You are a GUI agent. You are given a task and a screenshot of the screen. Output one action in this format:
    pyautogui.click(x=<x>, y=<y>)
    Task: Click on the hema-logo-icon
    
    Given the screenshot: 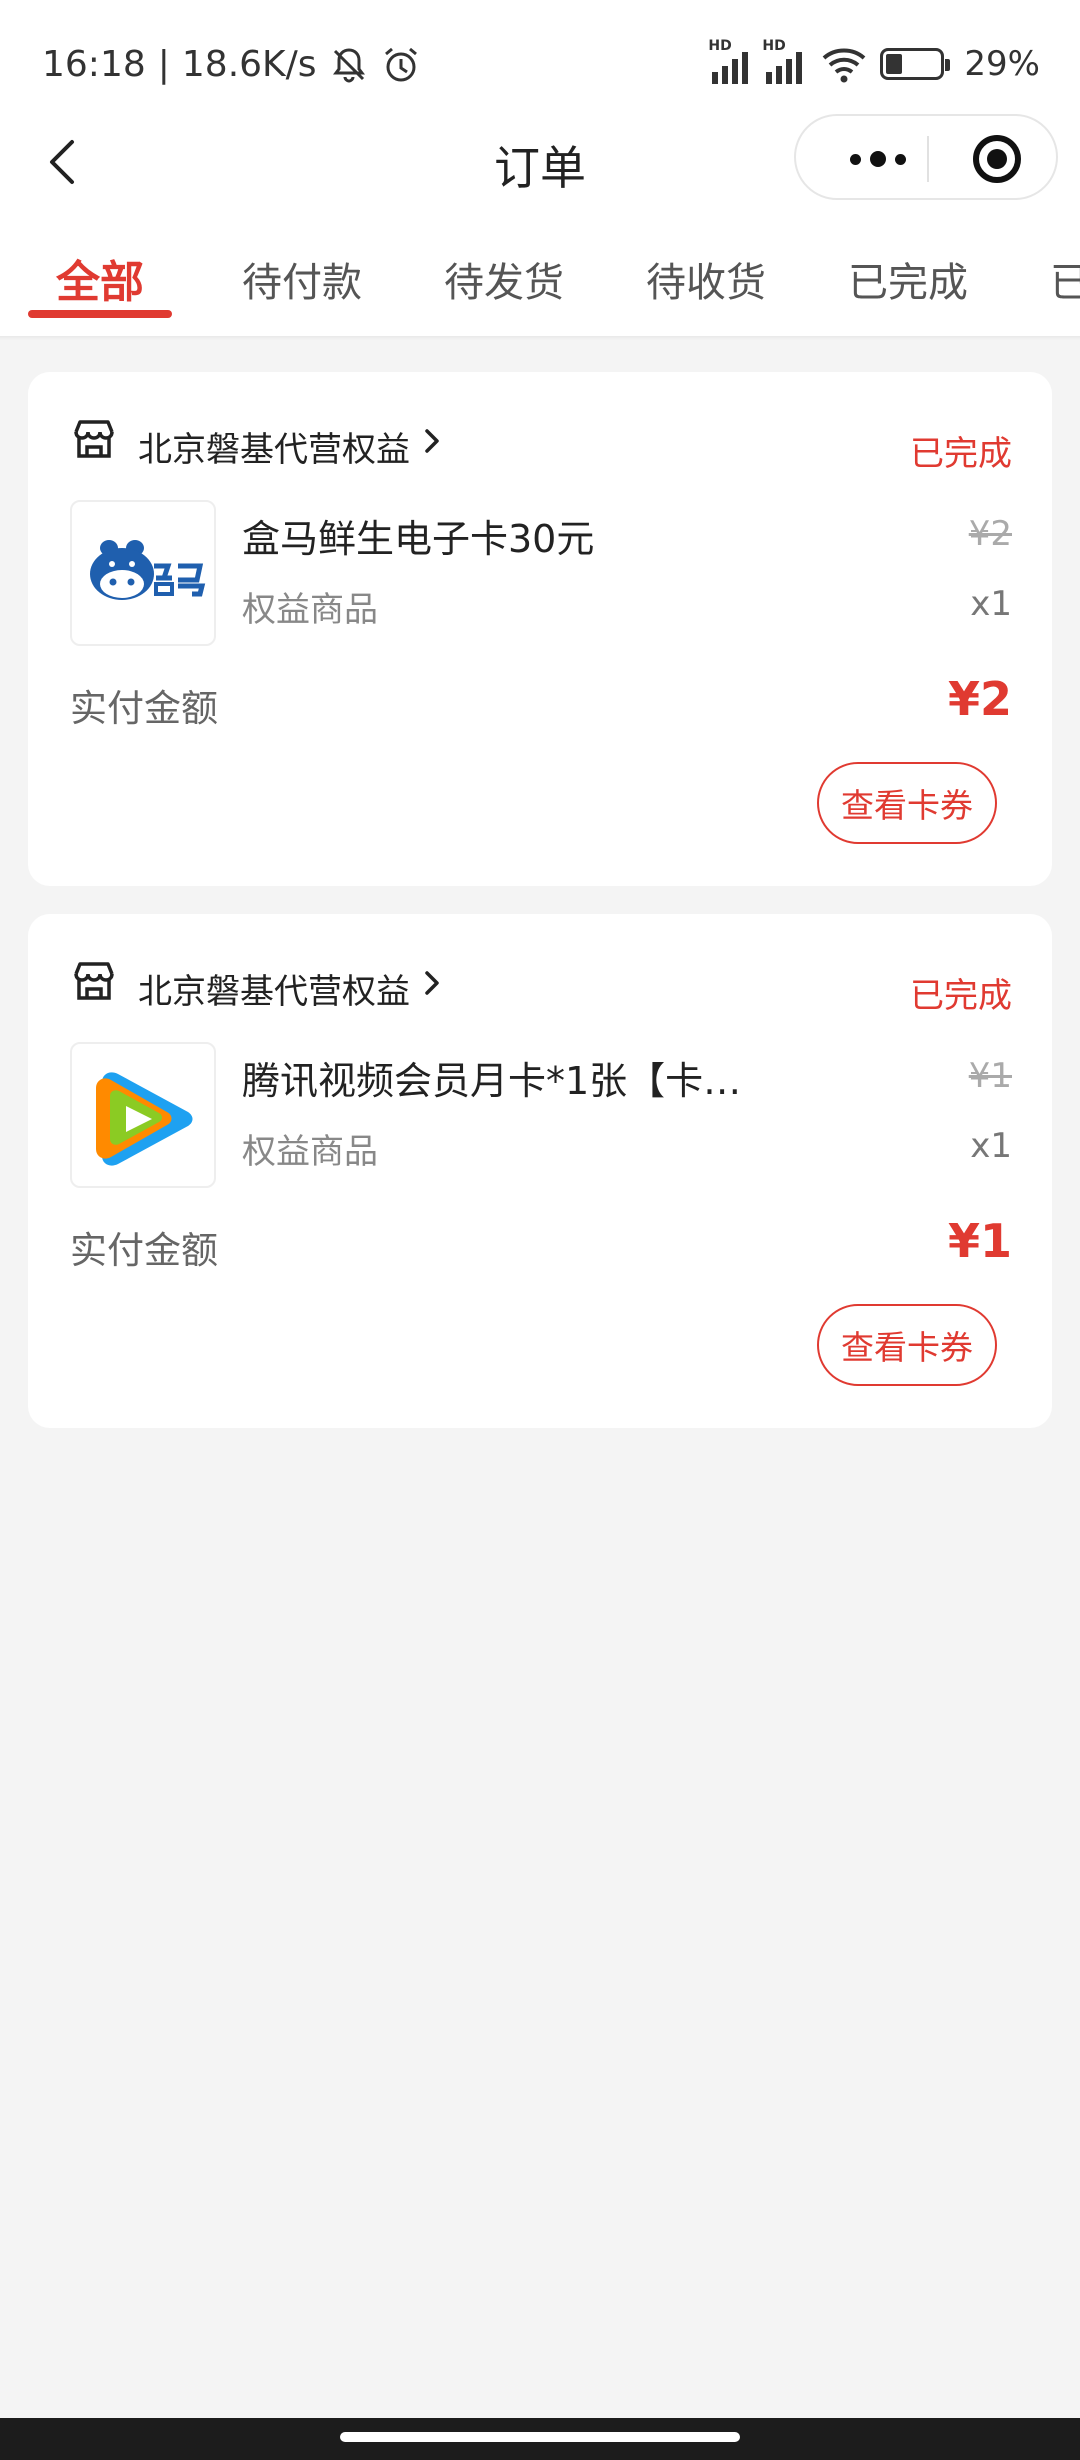 What is the action you would take?
    pyautogui.click(x=148, y=570)
    